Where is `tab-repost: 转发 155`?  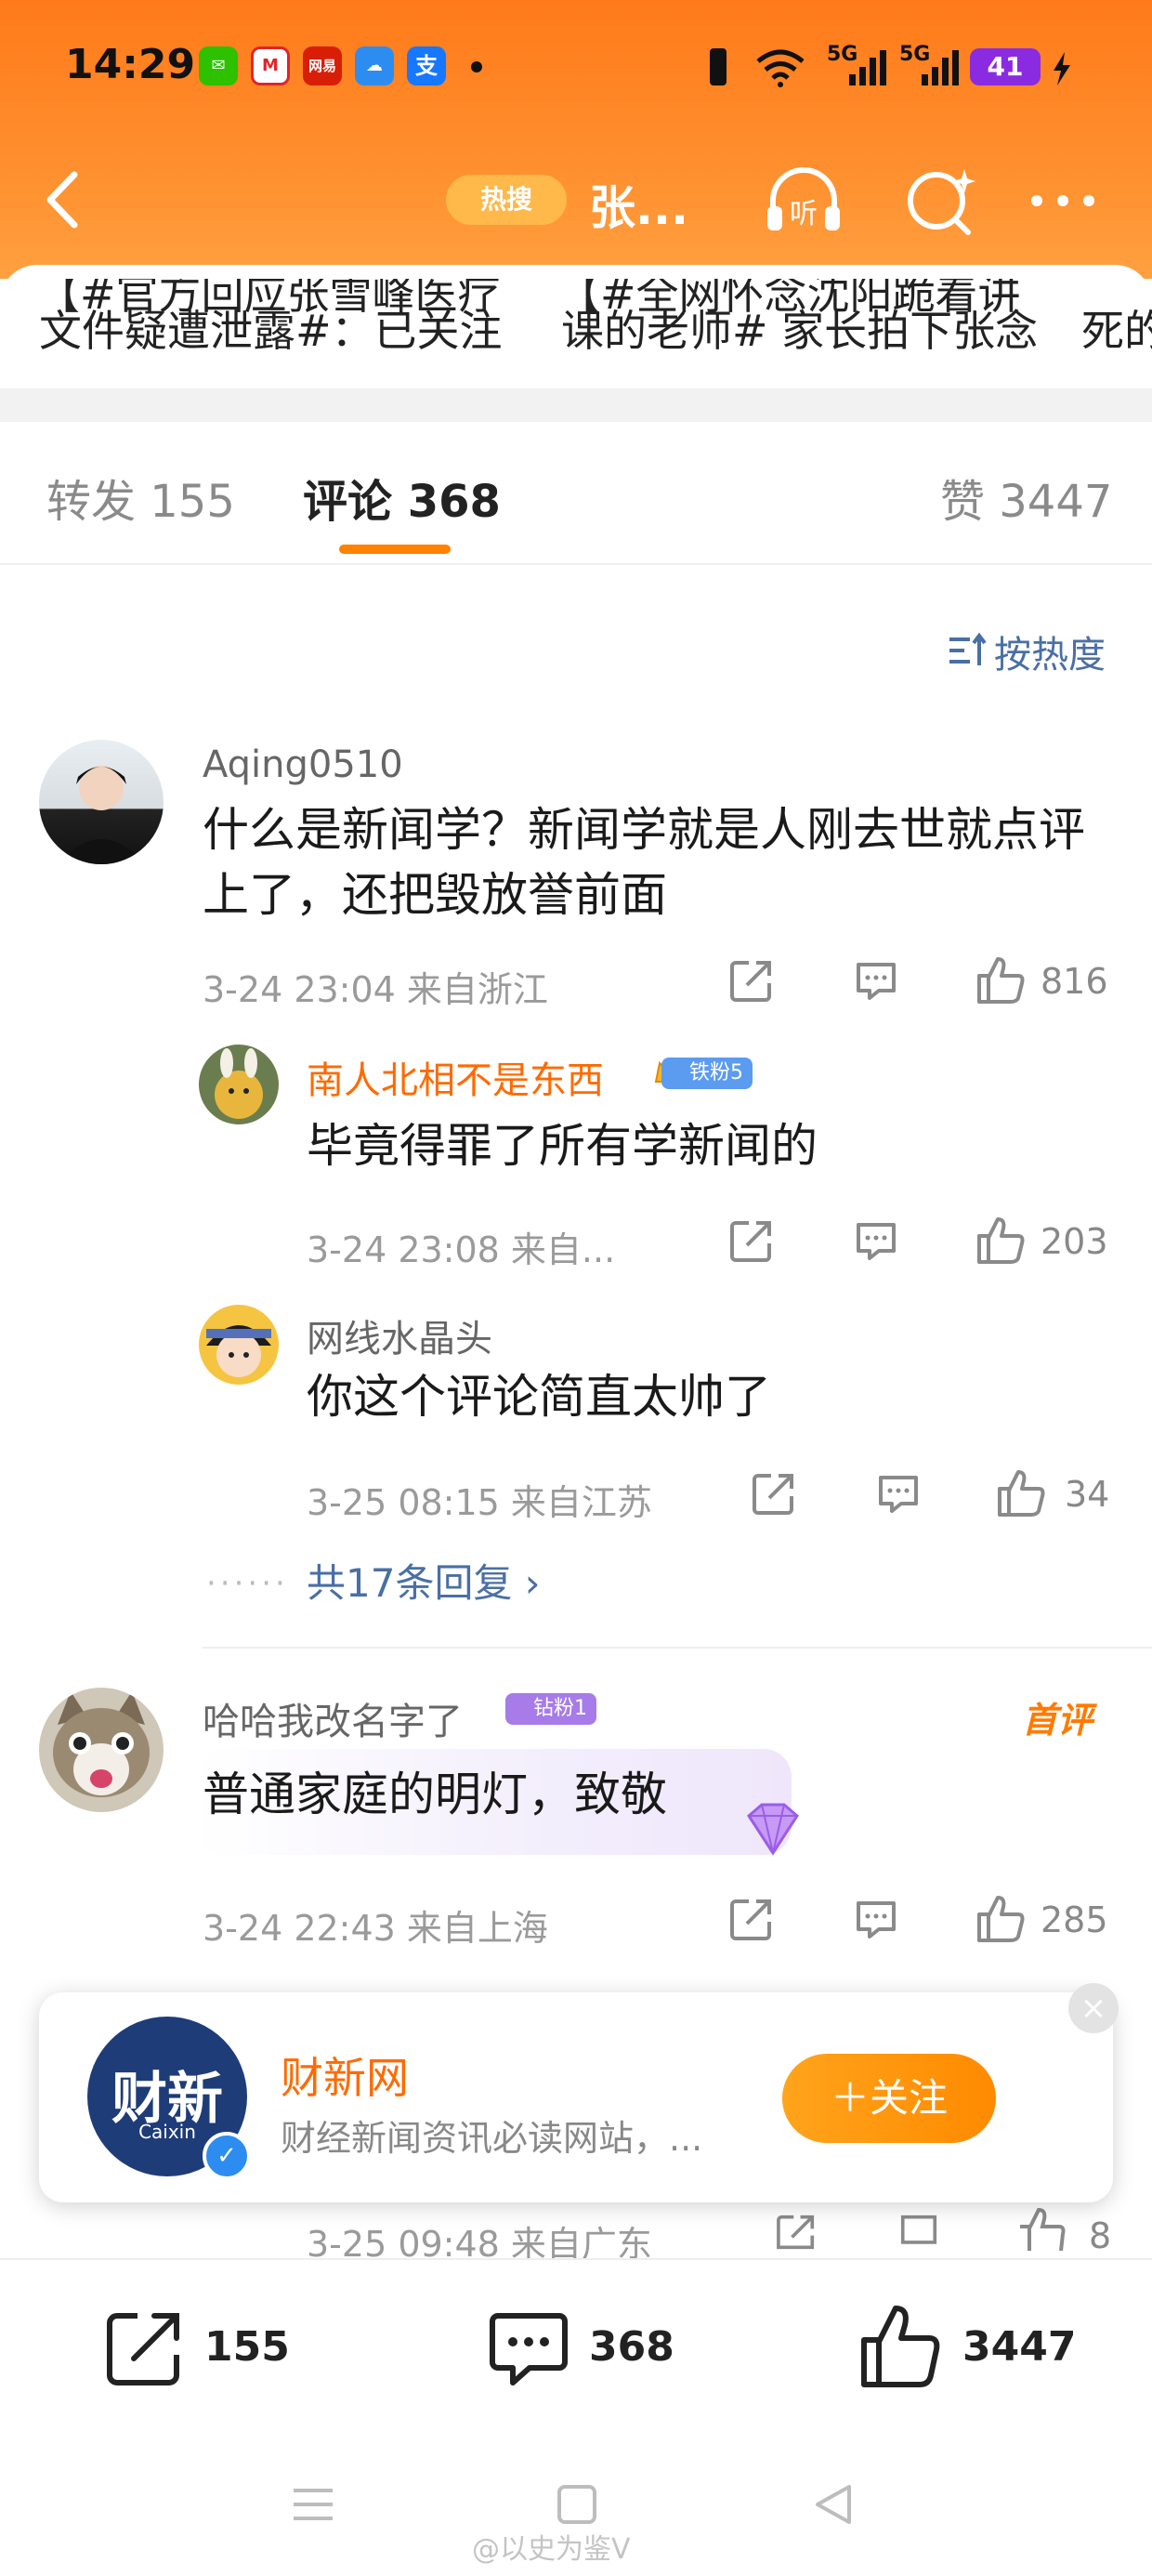 tab-repost: 转发 155 is located at coordinates (140, 497).